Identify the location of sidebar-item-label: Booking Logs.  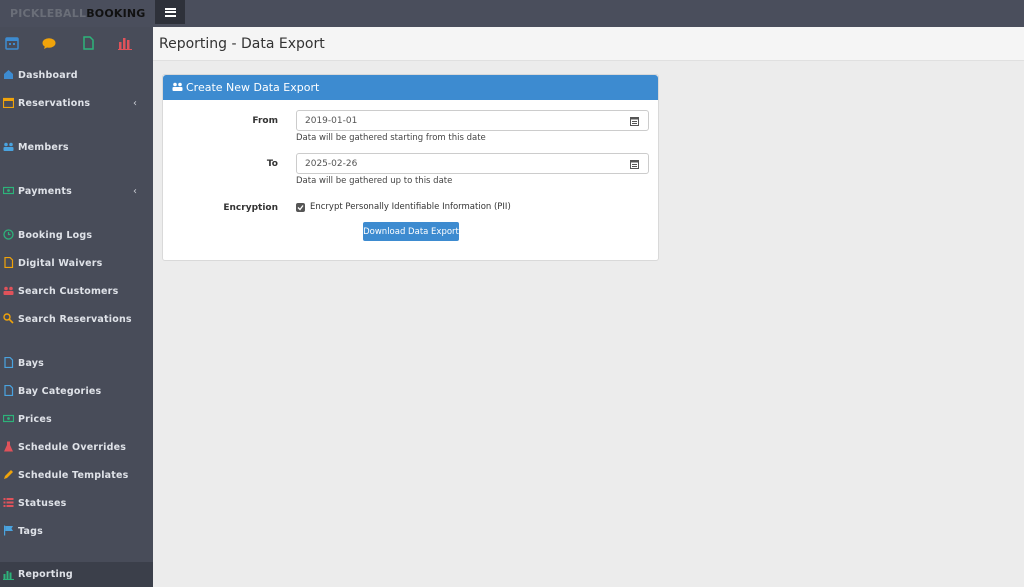
(55, 235).